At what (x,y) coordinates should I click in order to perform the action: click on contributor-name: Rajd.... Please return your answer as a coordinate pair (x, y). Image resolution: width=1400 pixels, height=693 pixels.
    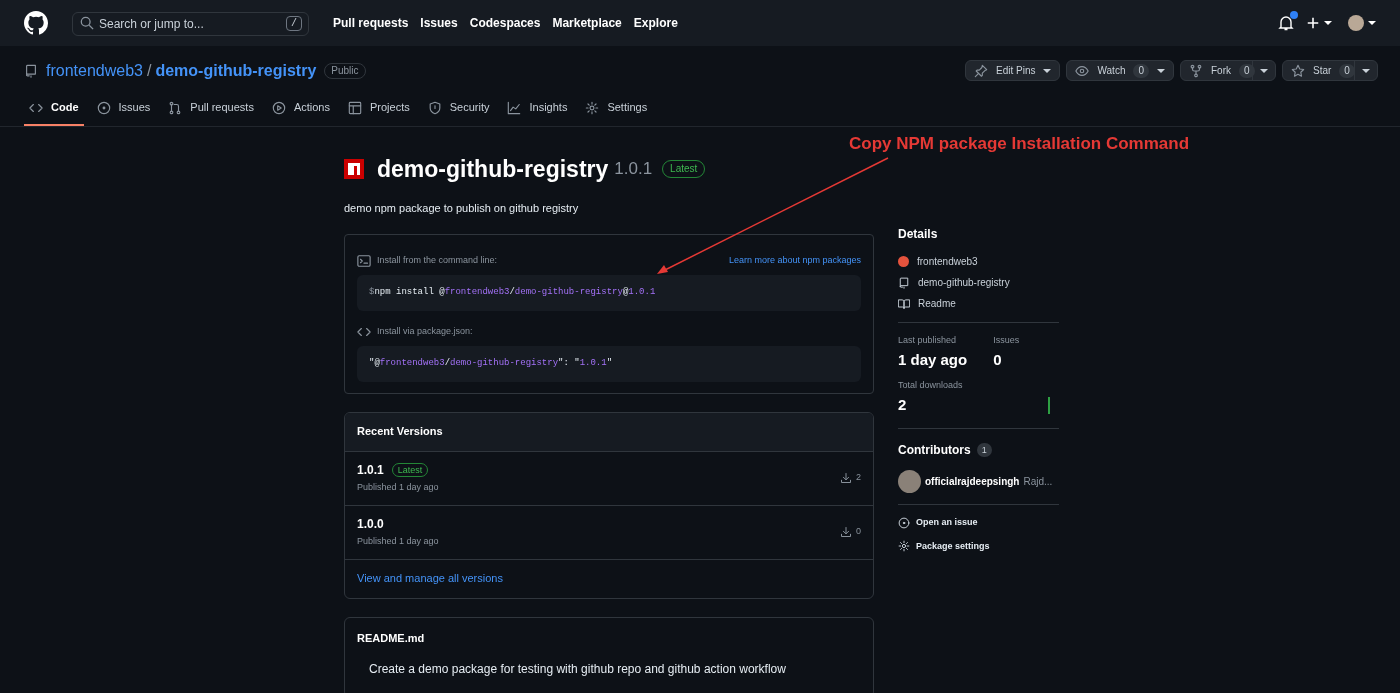
    Looking at the image, I should click on (1038, 482).